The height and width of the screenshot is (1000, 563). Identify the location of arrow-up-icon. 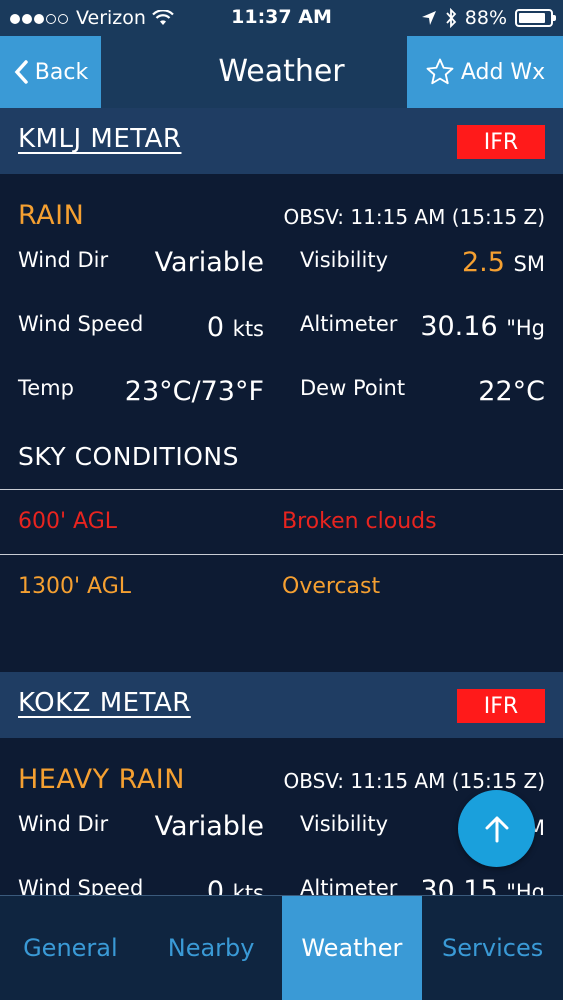
(496, 829).